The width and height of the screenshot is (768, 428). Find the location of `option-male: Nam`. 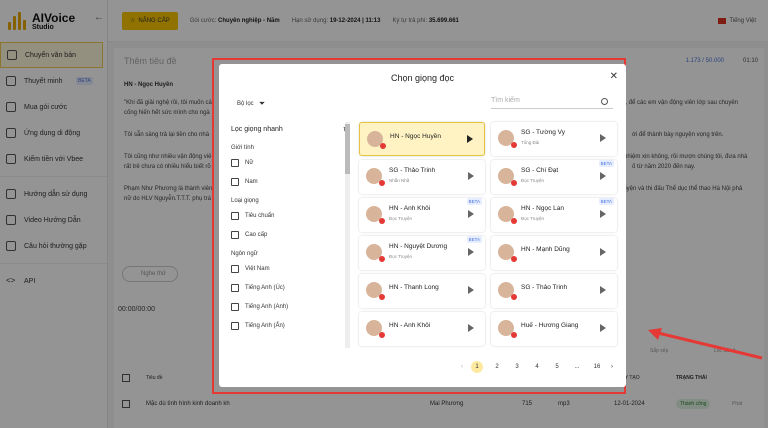

option-male: Nam is located at coordinates (290, 181).